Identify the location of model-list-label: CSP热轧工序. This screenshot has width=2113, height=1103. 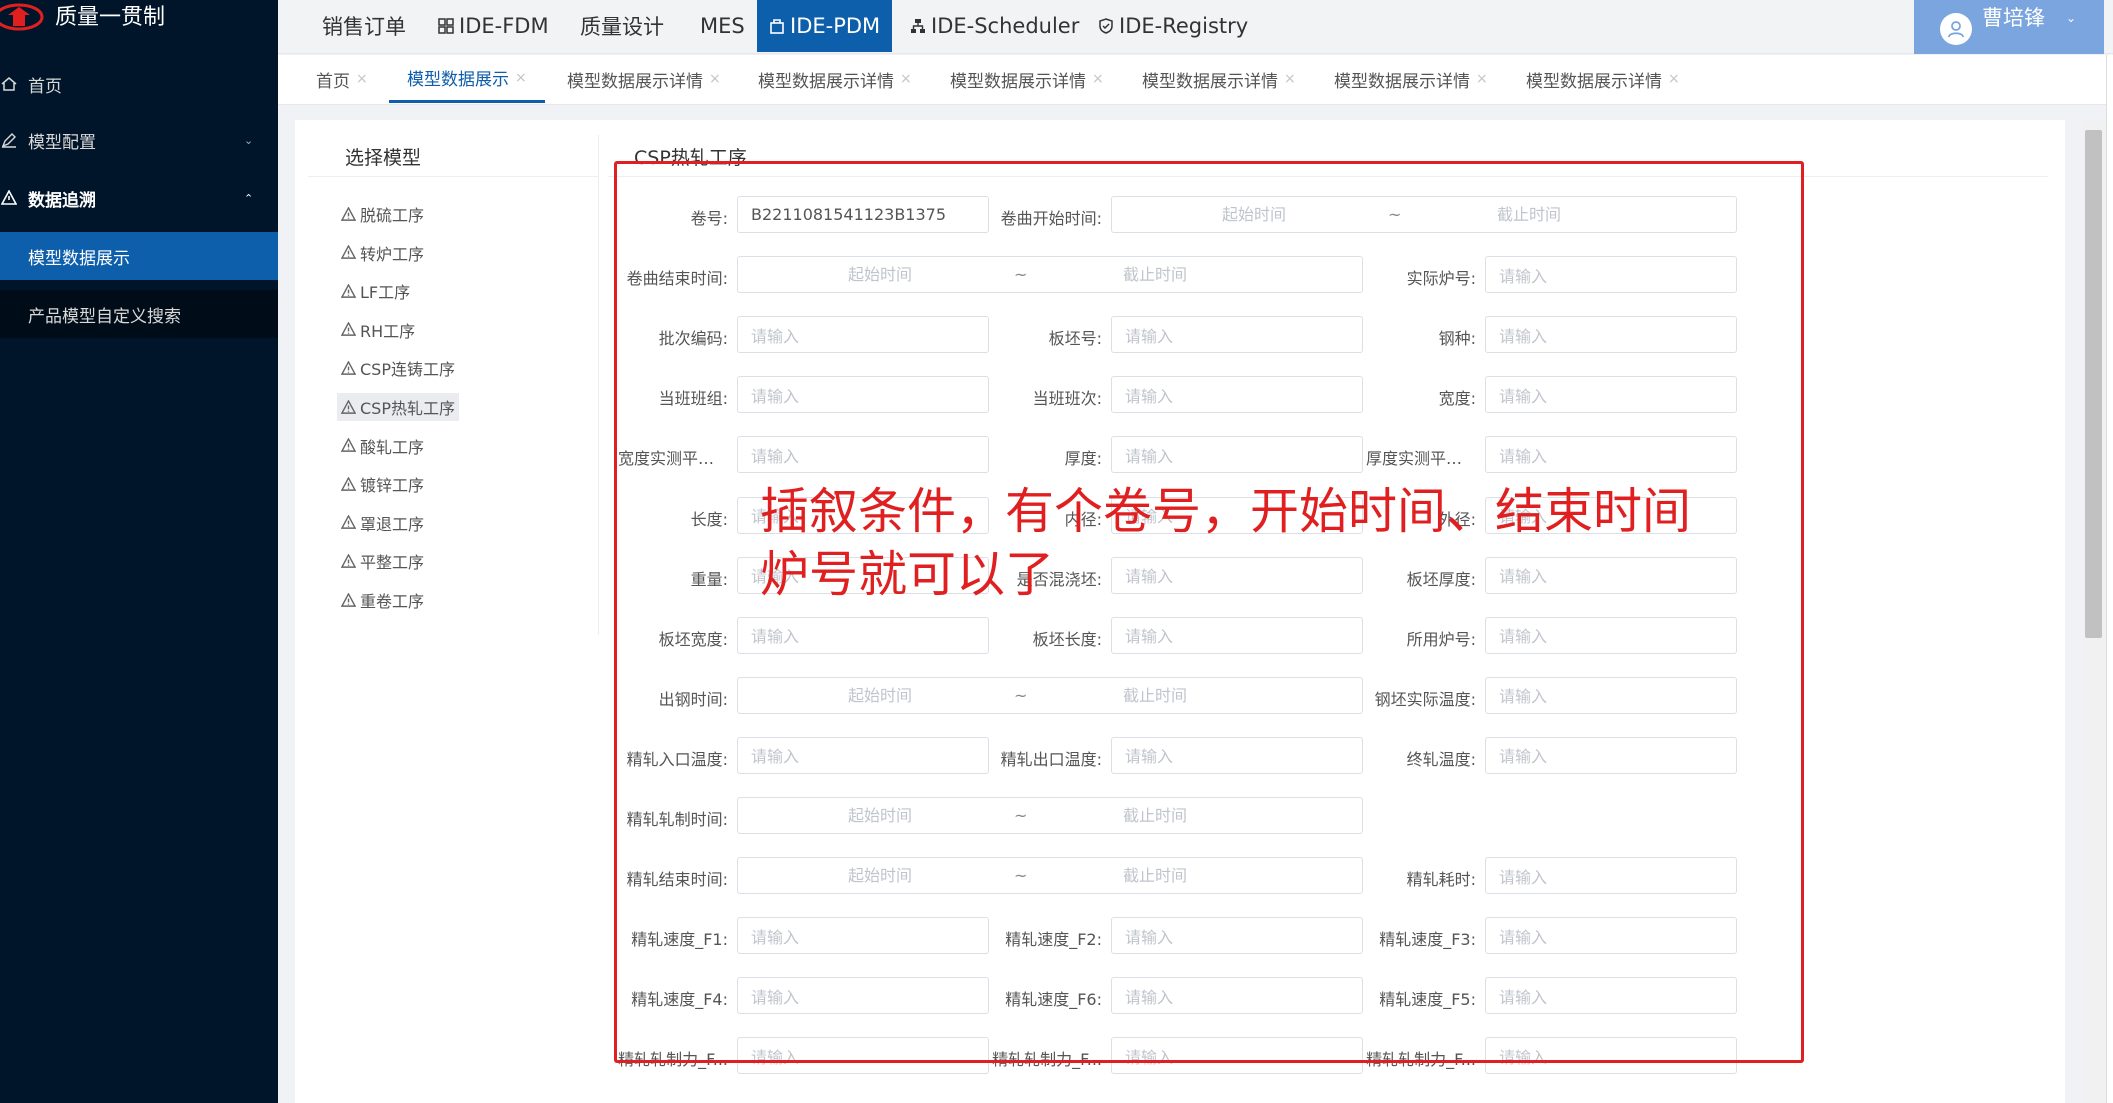
(407, 408).